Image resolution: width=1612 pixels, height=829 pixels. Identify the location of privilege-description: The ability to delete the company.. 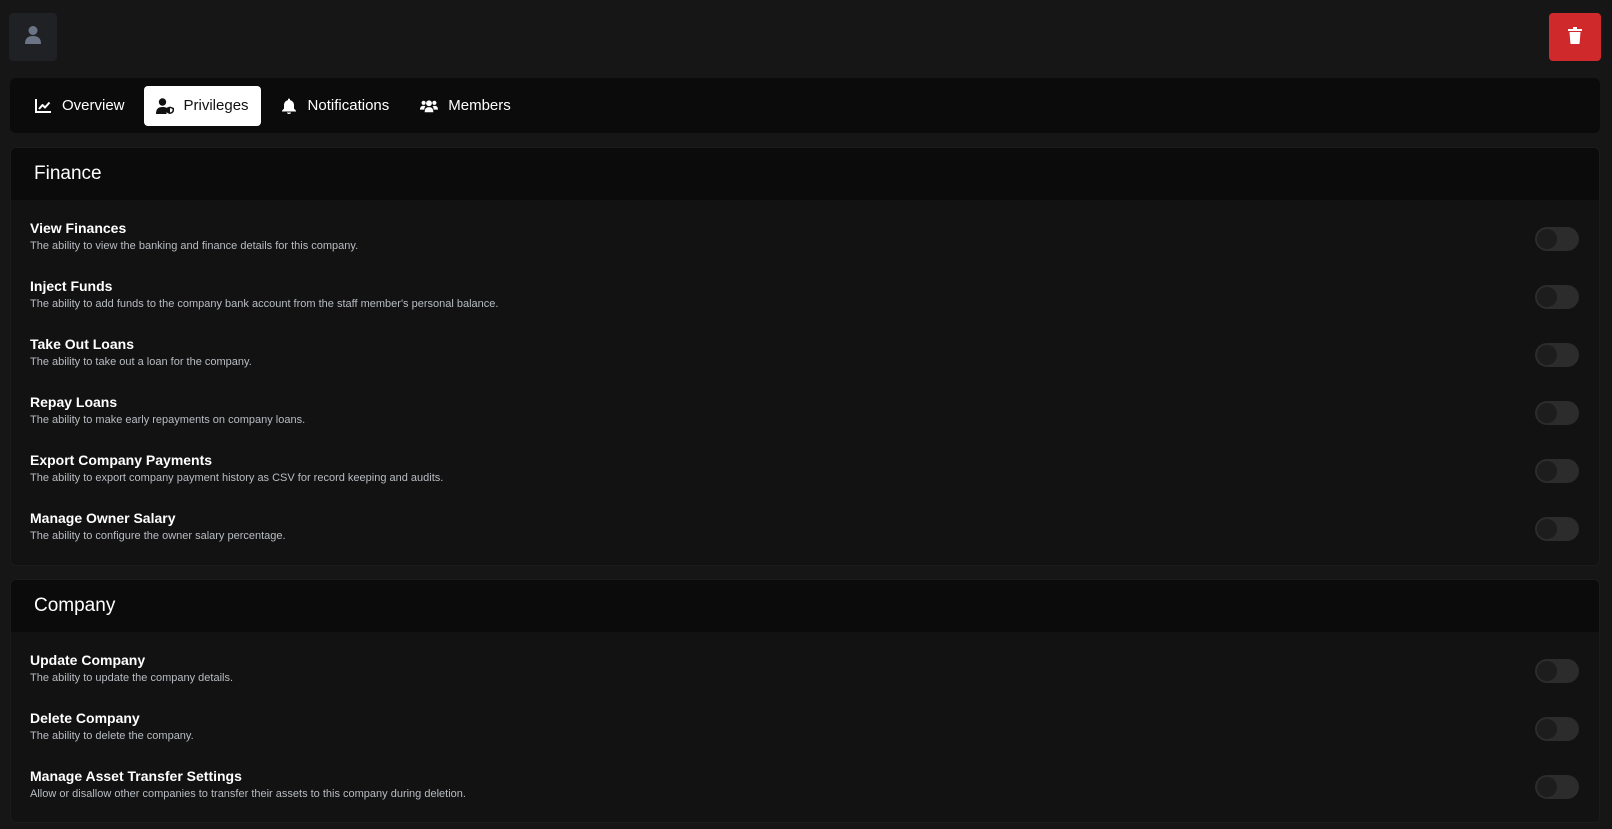
(112, 736).